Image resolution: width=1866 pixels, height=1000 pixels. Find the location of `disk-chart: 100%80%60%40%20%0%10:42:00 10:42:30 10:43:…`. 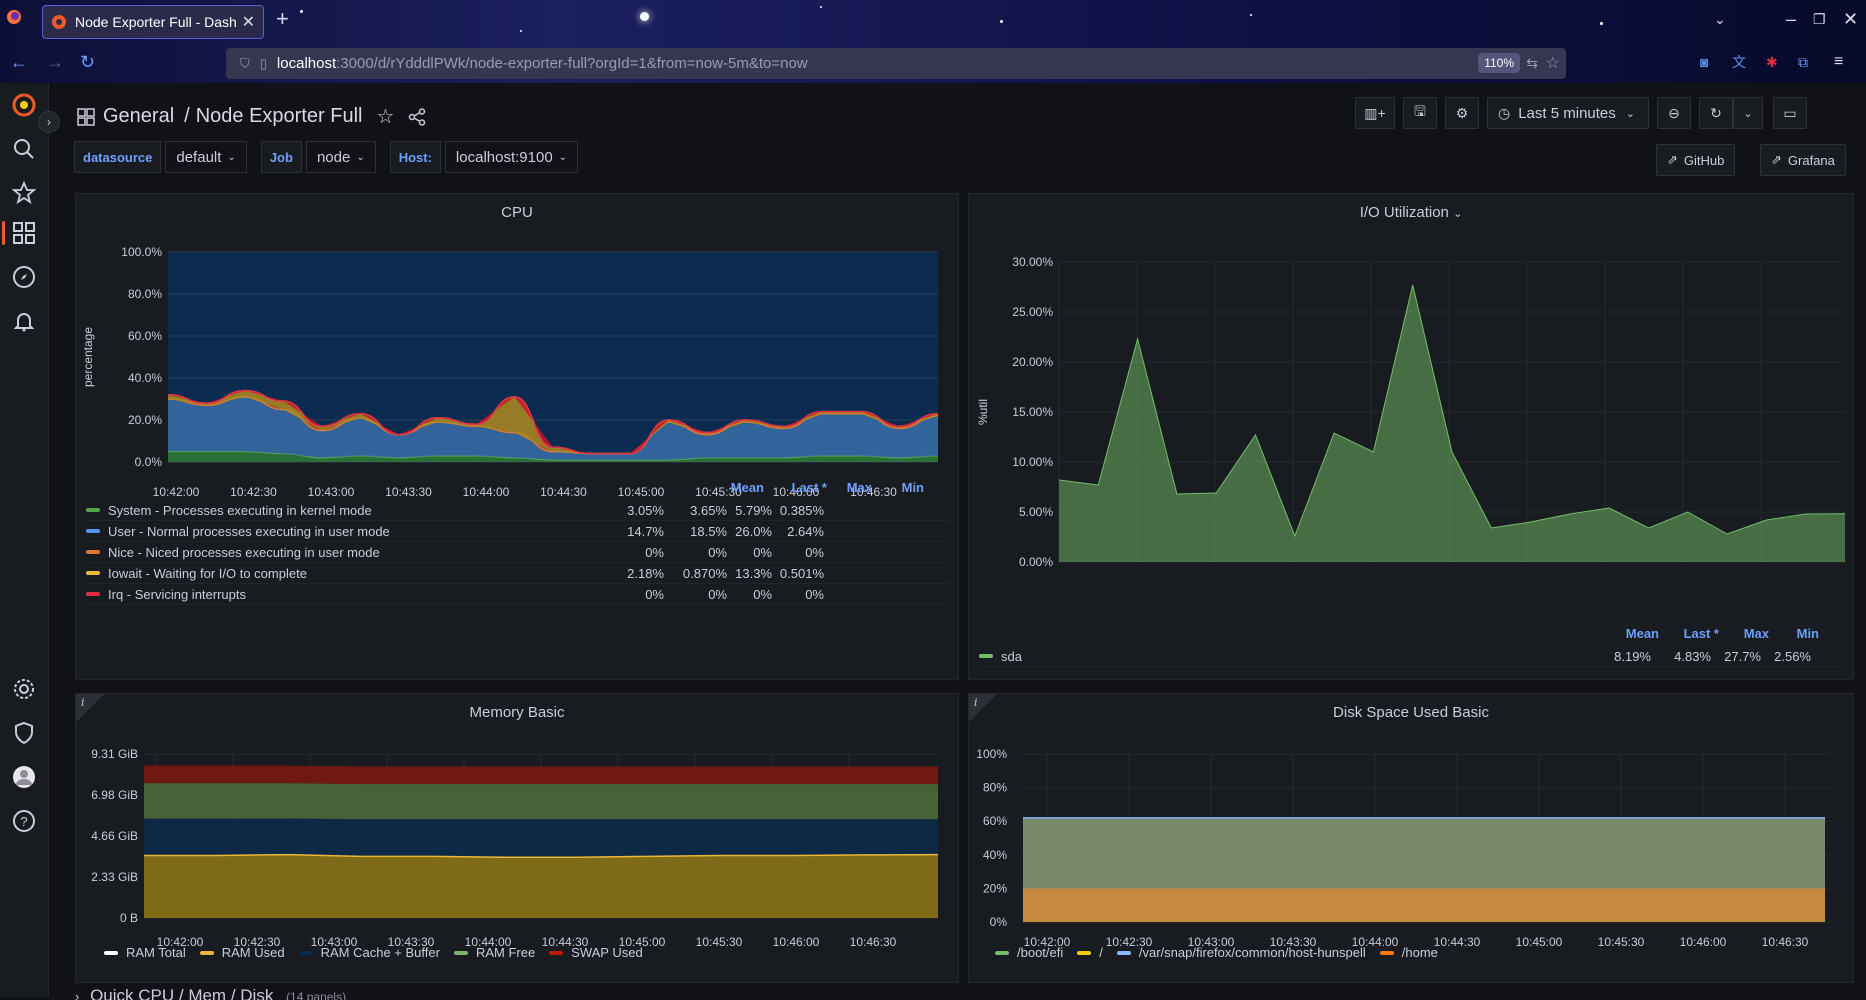

disk-chart: 100%80%60%40%20%0%10:42:00 10:42:30 10:43:… is located at coordinates (1412, 844).